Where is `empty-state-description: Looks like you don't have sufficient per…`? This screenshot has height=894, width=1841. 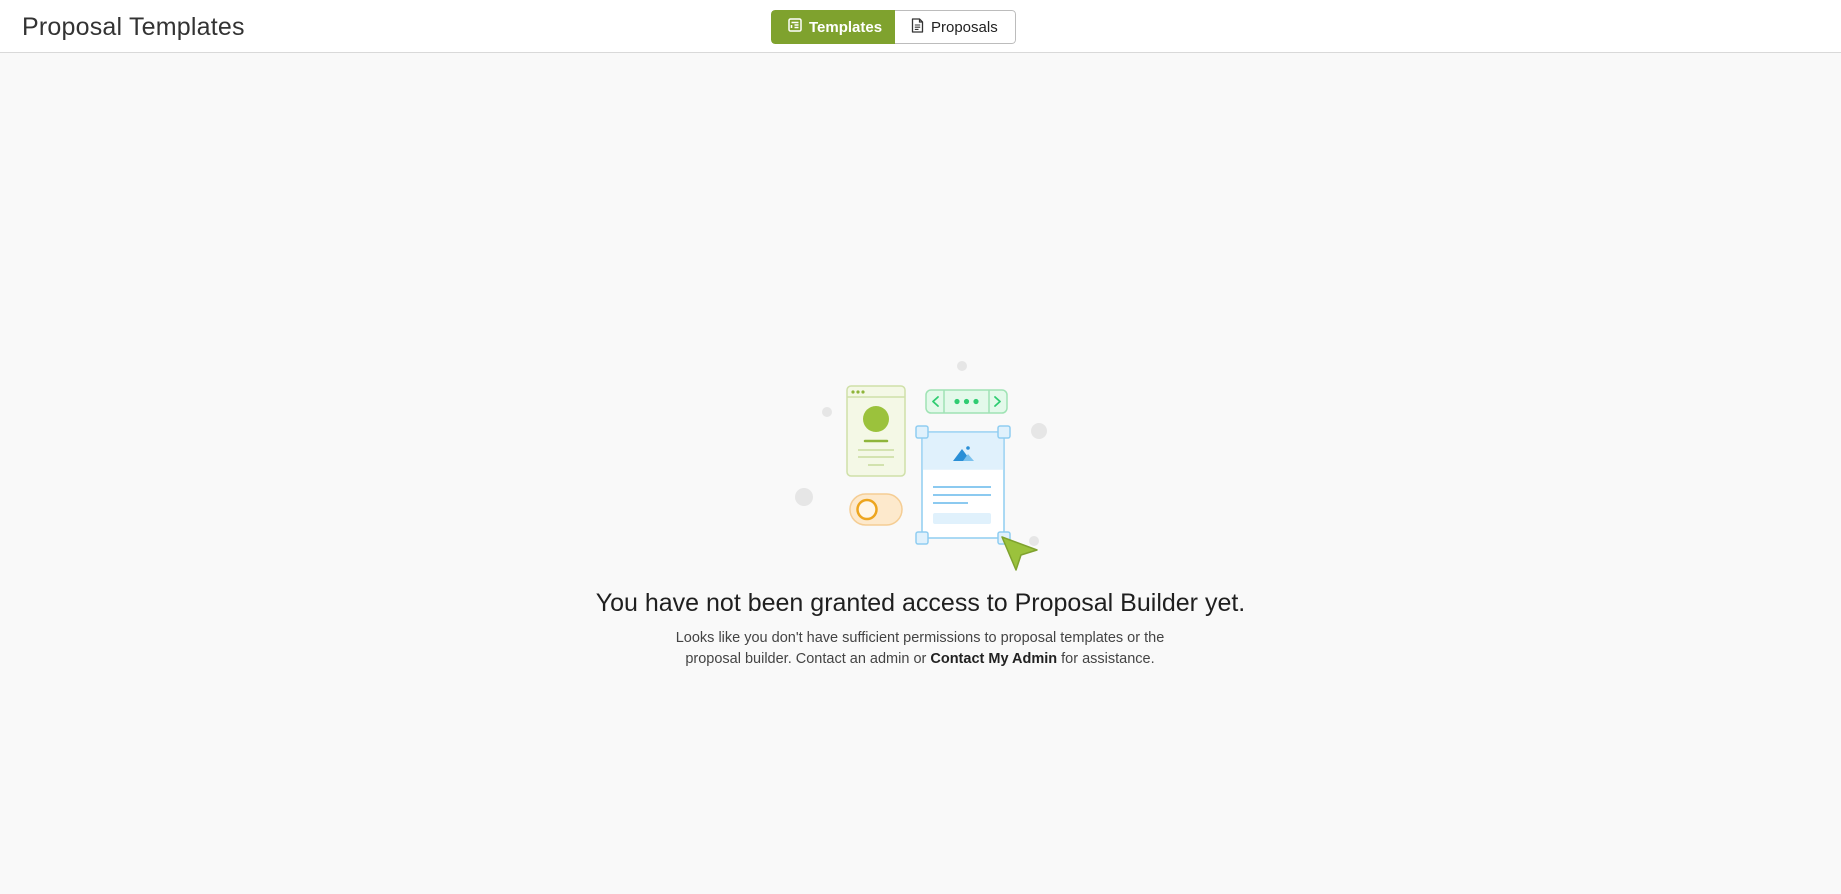
empty-state-description: Looks like you don't have sufficient per… is located at coordinates (920, 649).